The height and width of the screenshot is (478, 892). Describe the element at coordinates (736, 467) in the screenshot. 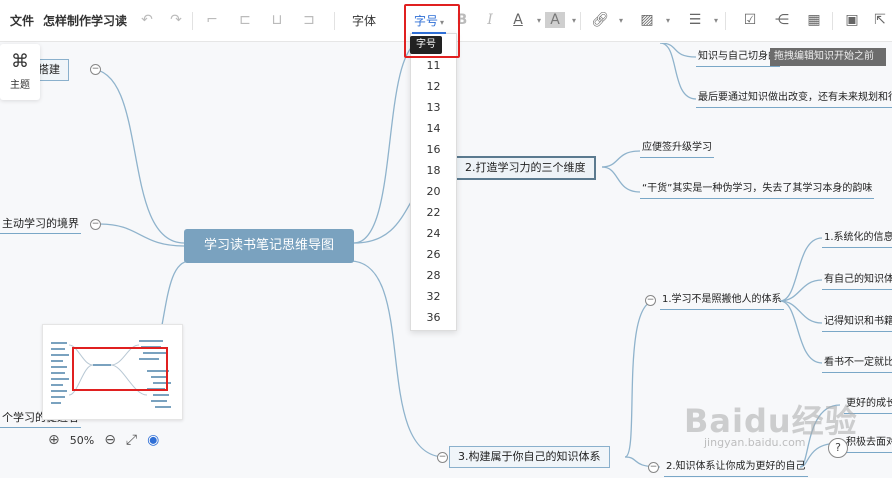

I see `sub-topic-2: 2.知识体系让你成为更好的自己` at that location.